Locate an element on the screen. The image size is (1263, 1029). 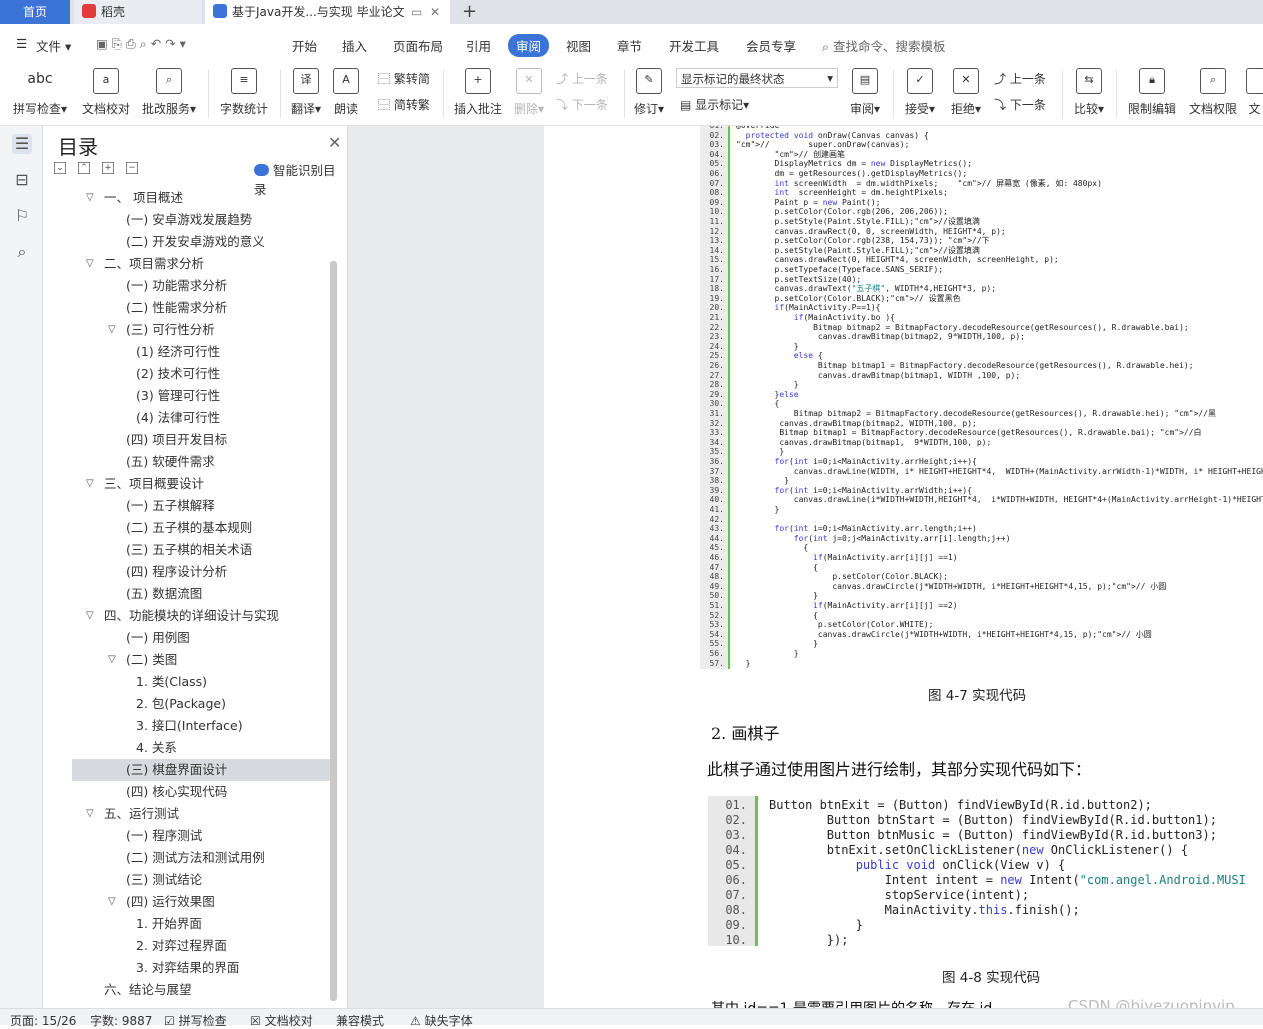
toc-scrollbar is located at coordinates (333, 631).